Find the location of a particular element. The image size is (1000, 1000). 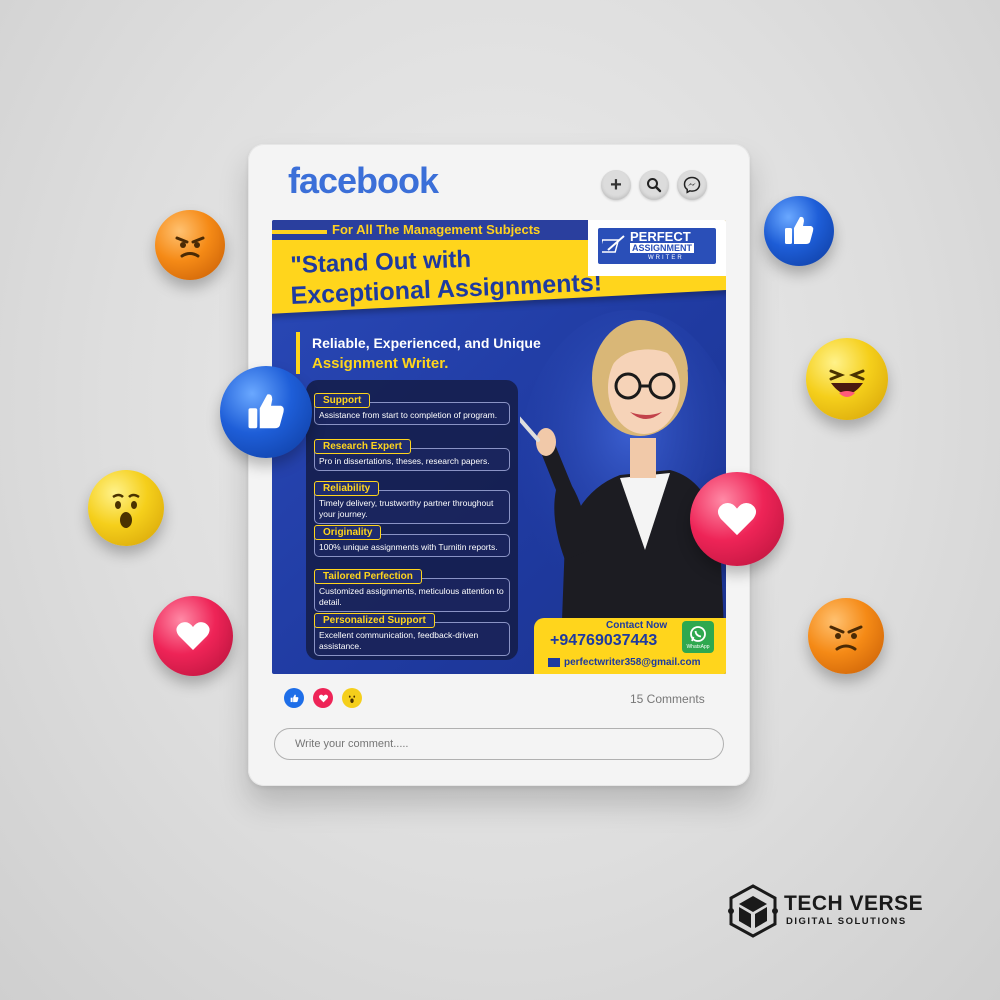

feature-title: Research Expert is located at coordinates (362, 446).